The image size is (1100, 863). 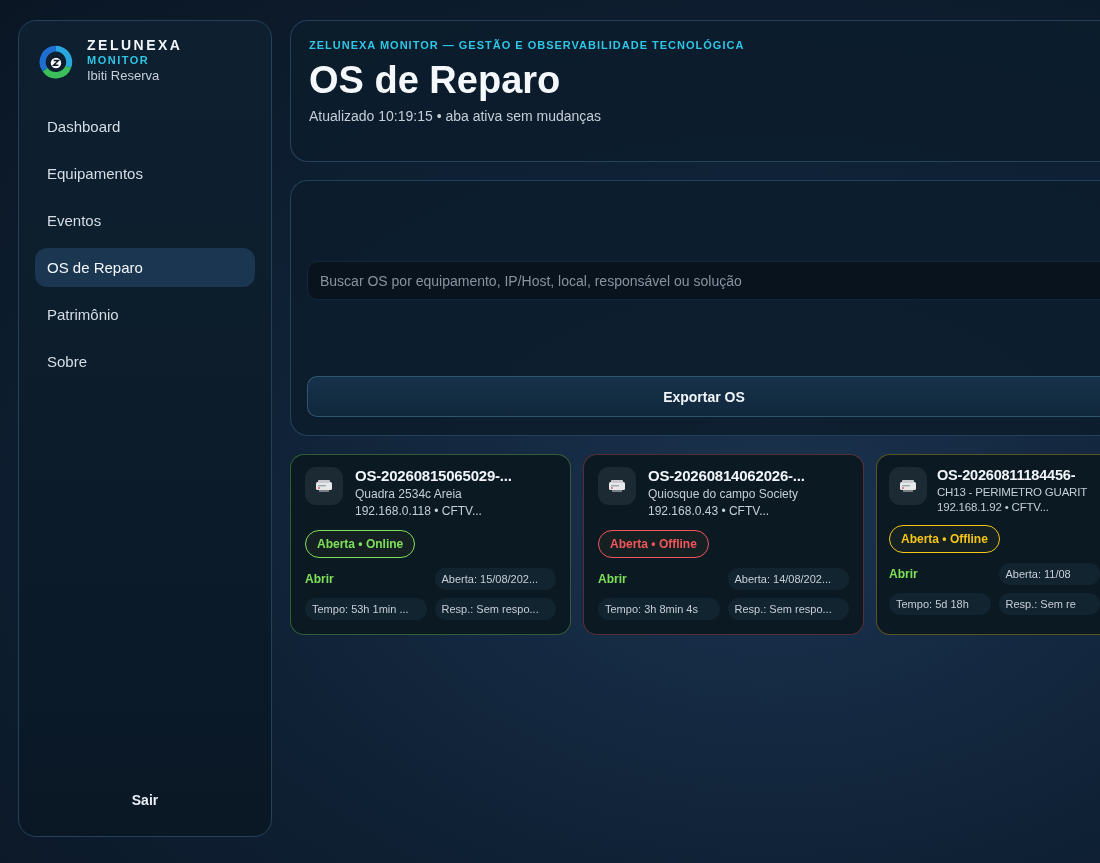 I want to click on nav-item: Patrimônio, so click(x=145, y=314).